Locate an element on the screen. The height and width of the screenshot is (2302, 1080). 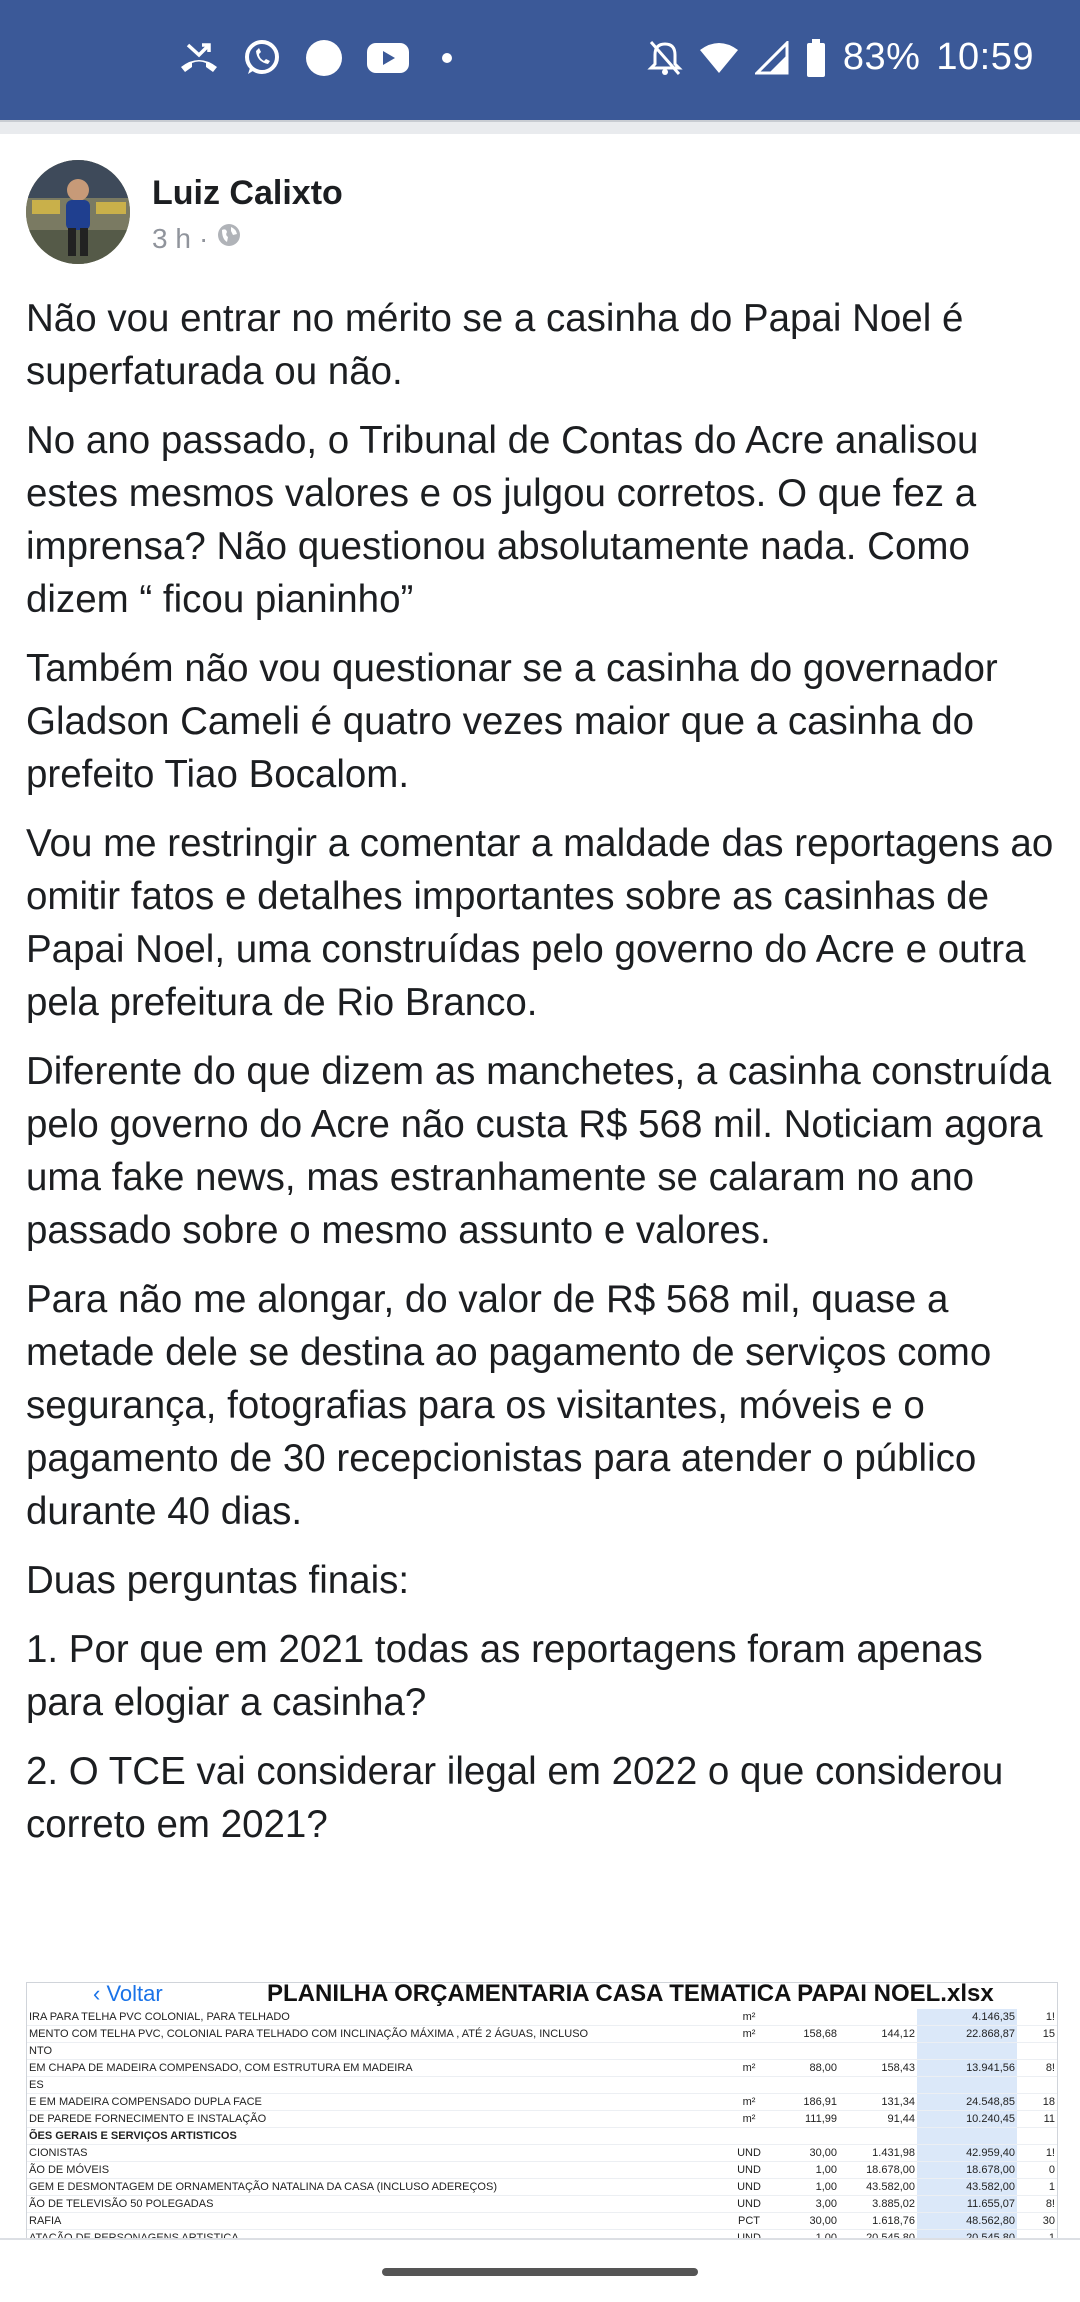
avatar is located at coordinates (78, 212).